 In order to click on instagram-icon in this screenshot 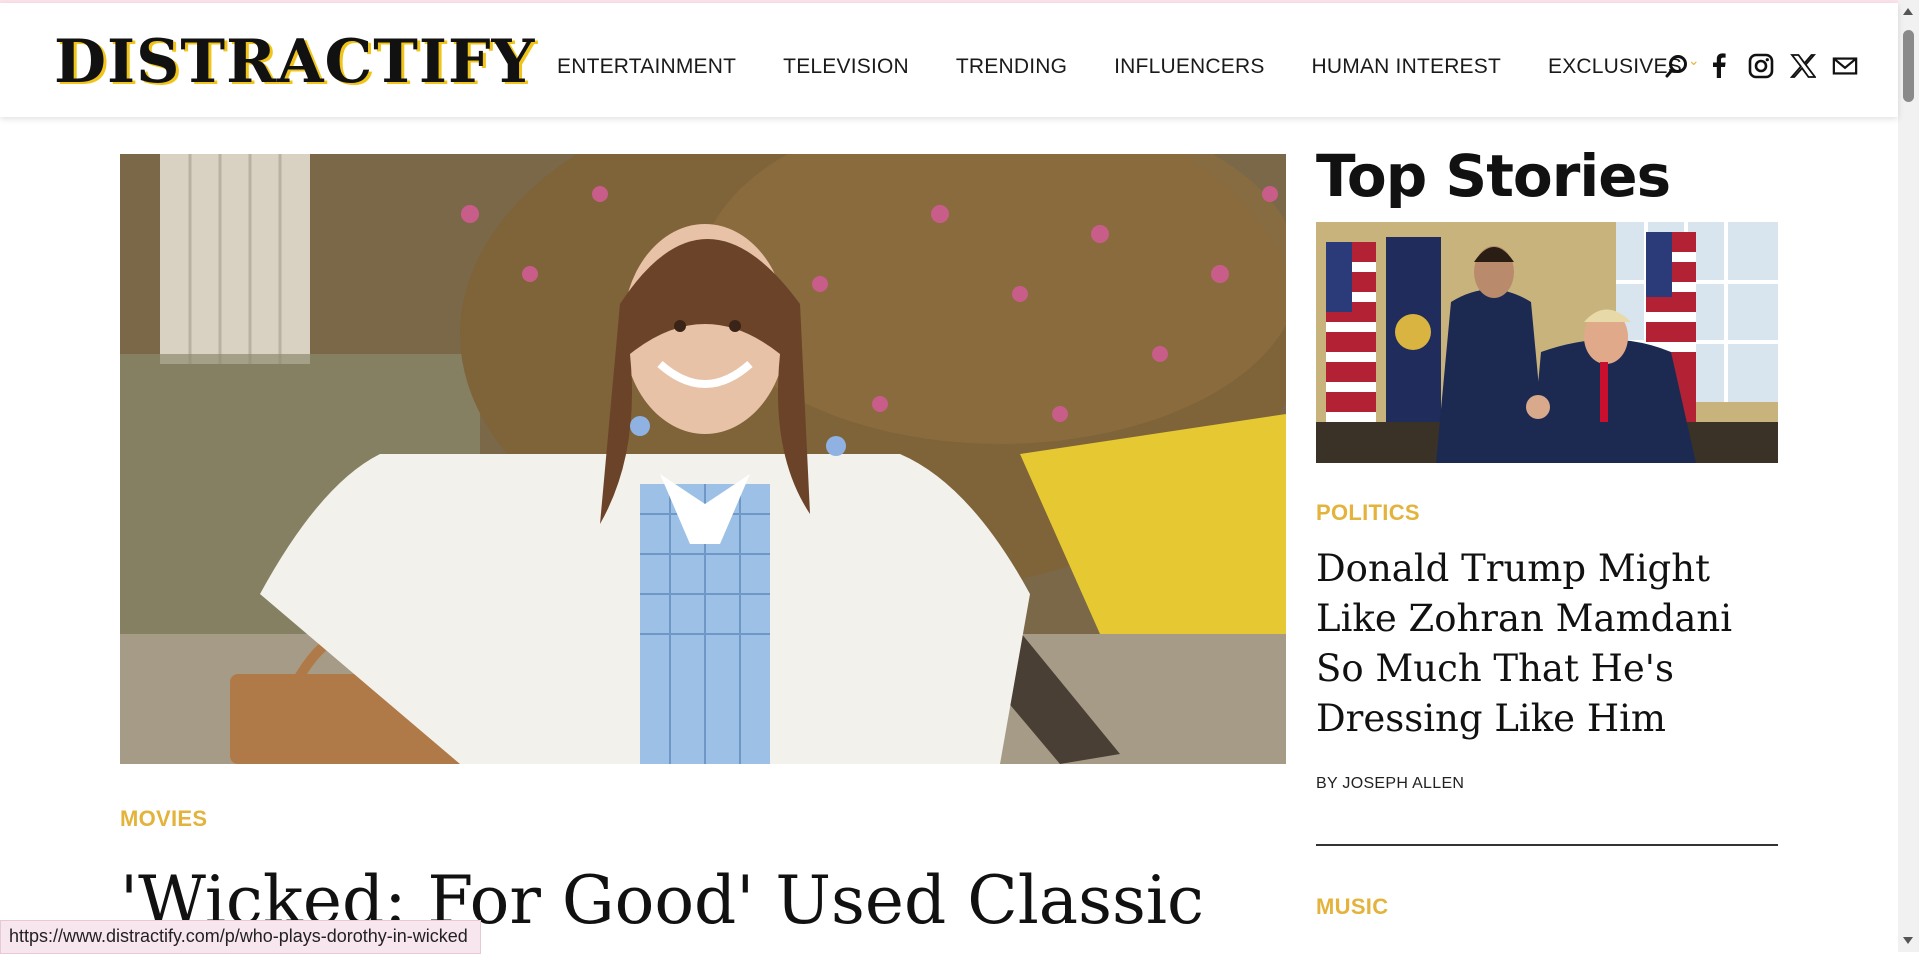, I will do `click(1761, 66)`.